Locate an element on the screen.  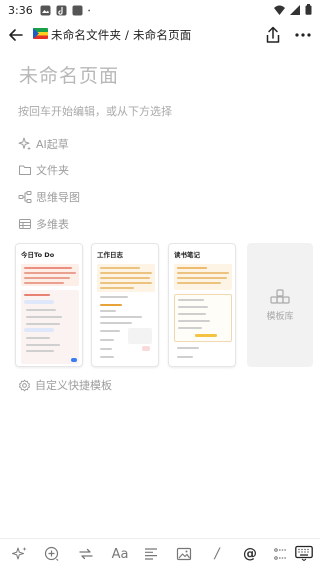
add-circle-icon is located at coordinates (51, 553).